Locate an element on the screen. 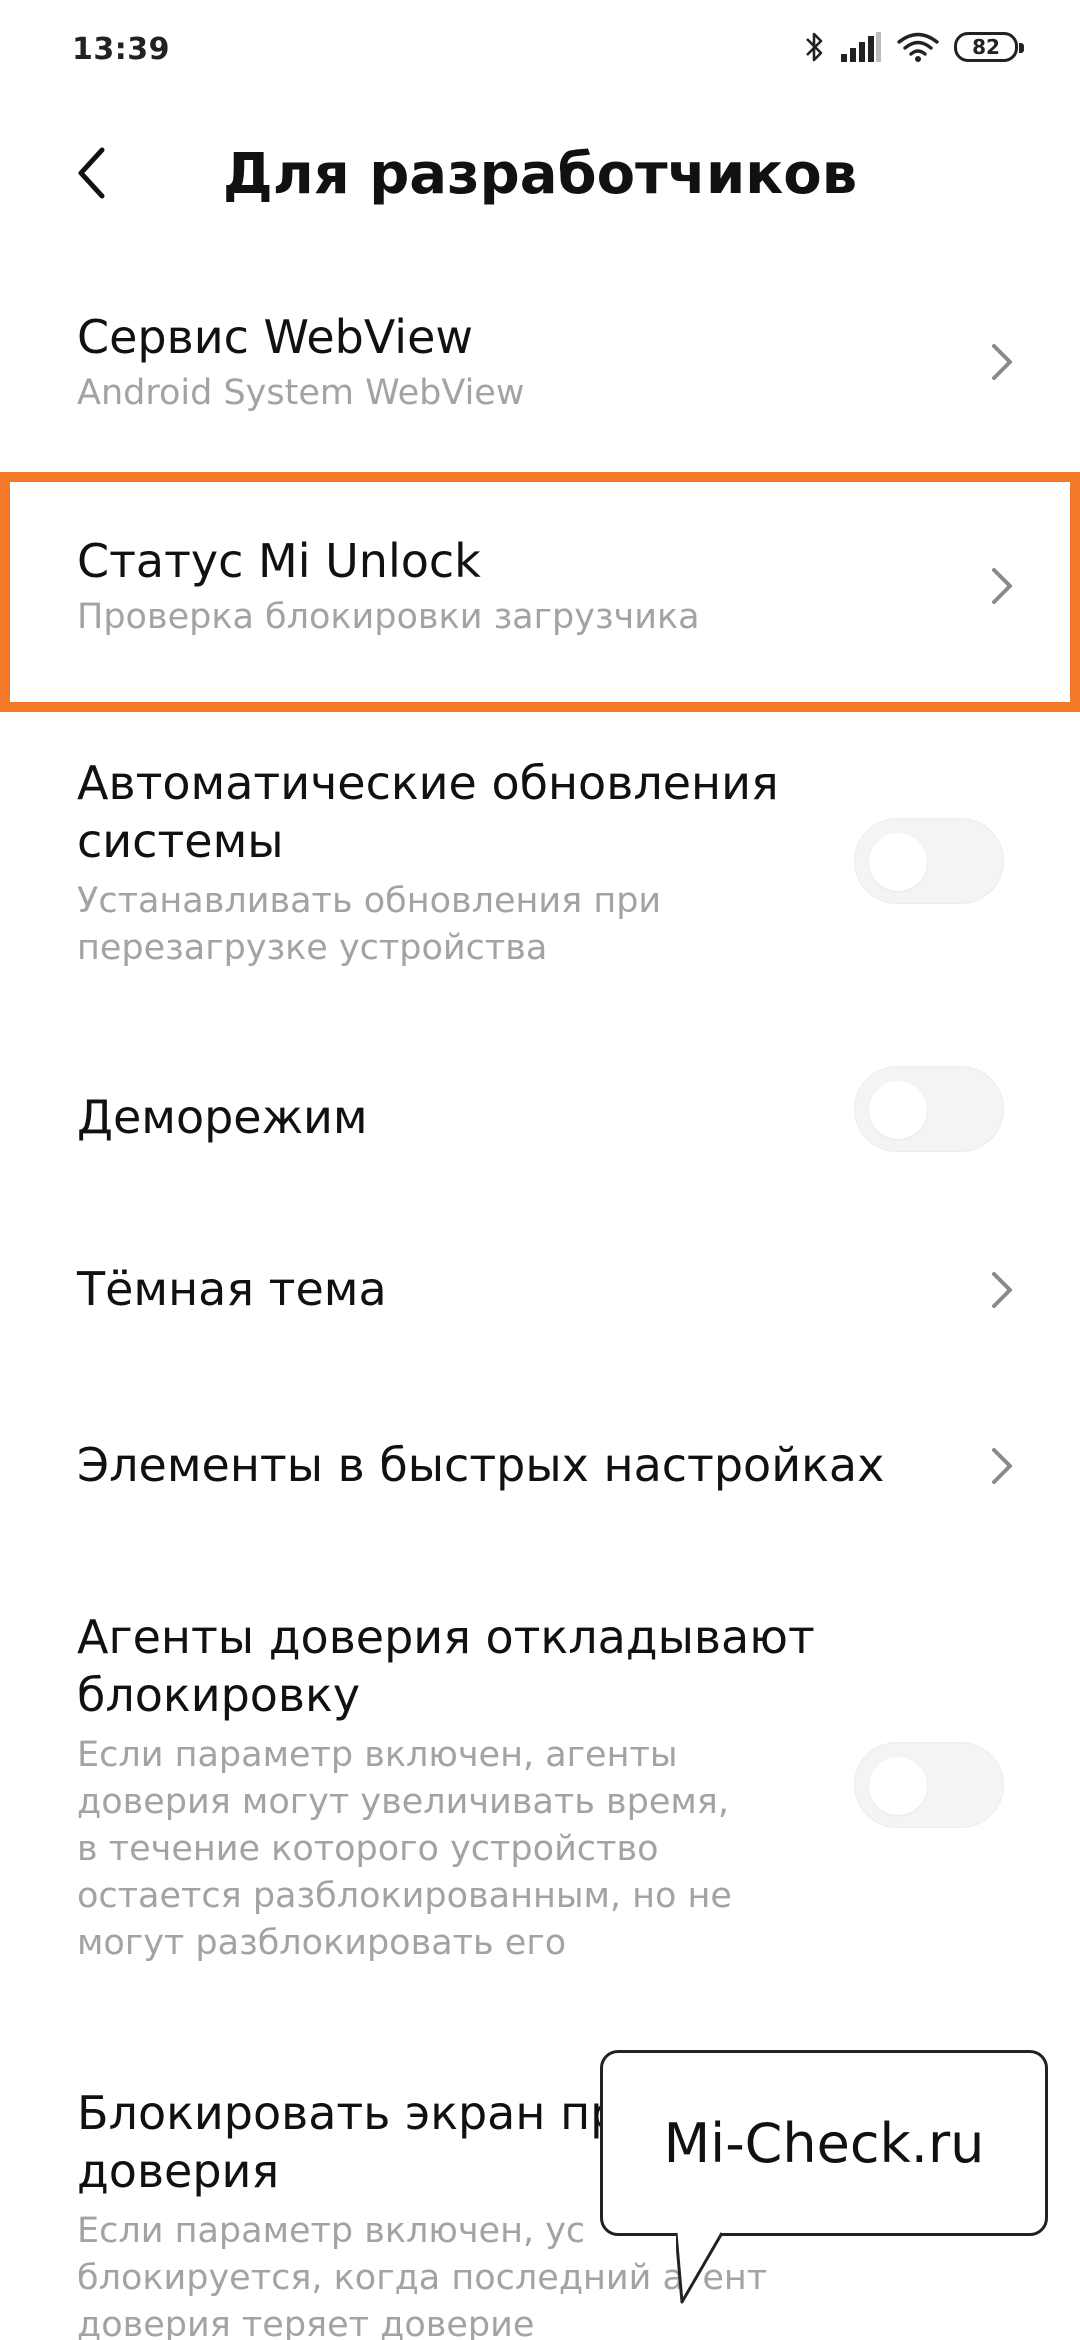 Image resolution: width=1080 pixels, height=2340 pixels. settings-row-dark-theme: Тёмная тема is located at coordinates (540, 1290).